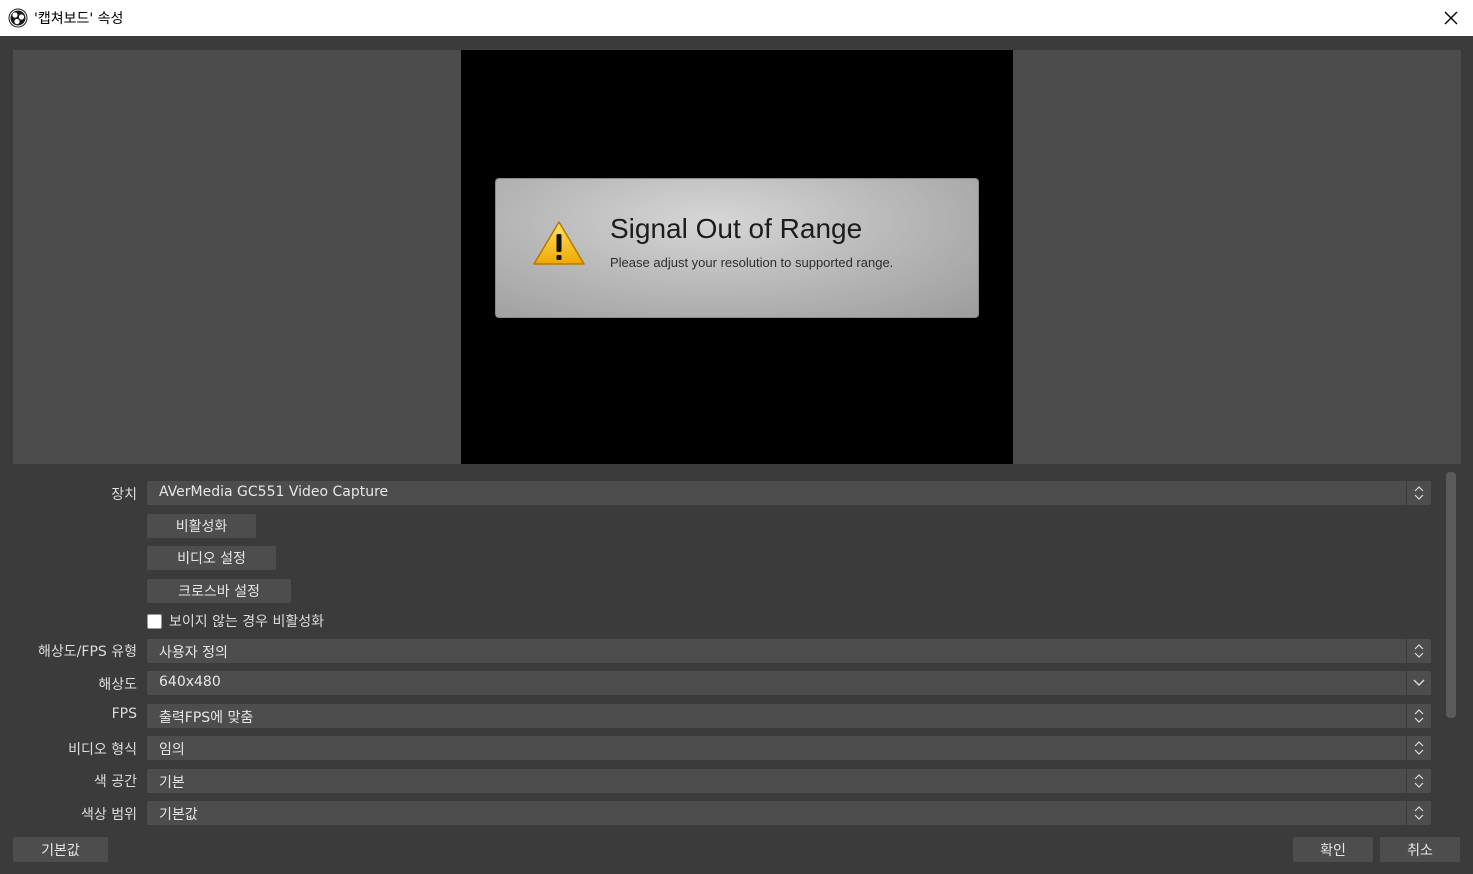  Describe the element at coordinates (124, 714) in the screenshot. I see `fps-label: FPS` at that location.